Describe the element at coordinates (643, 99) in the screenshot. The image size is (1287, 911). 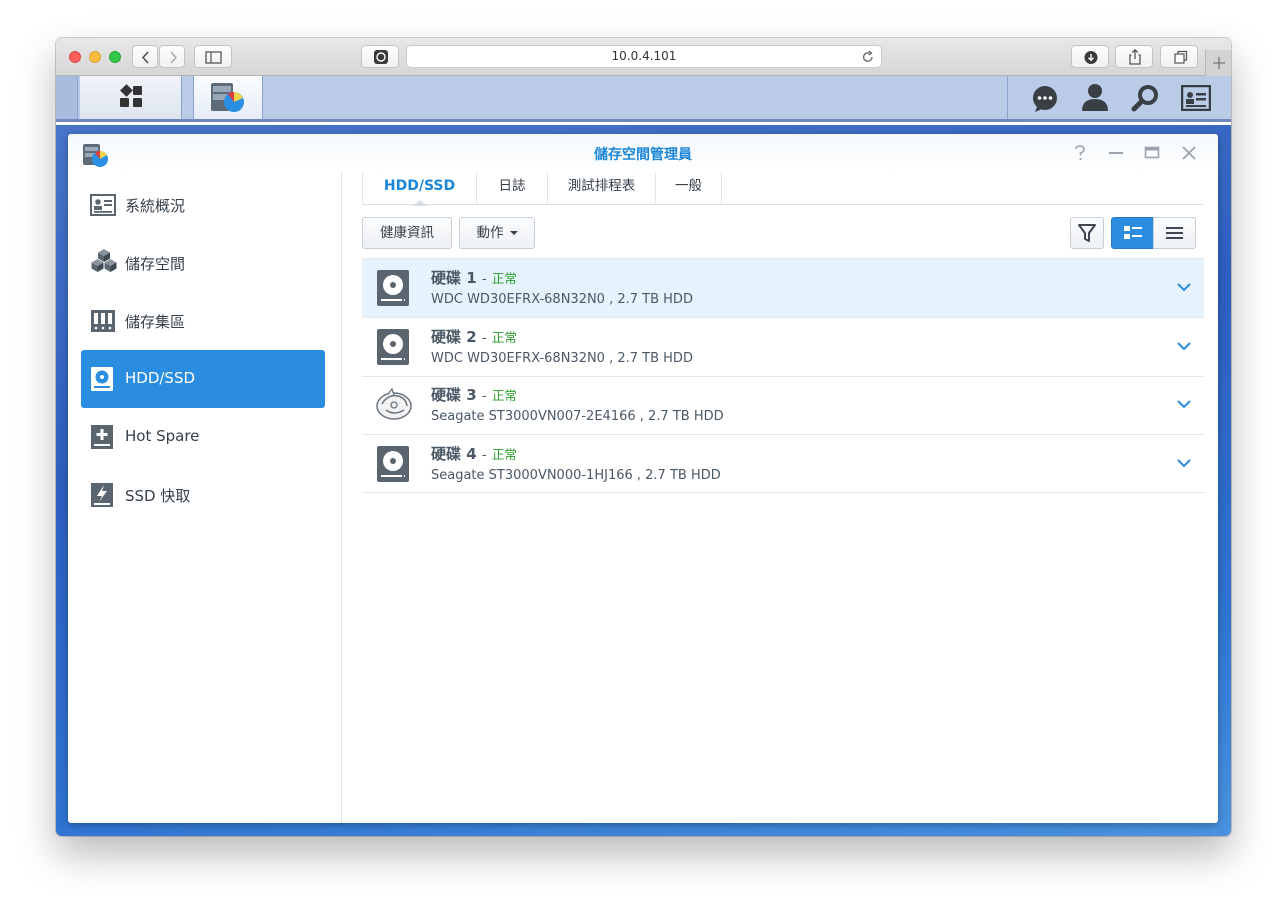
I see `dsm-taskbar` at that location.